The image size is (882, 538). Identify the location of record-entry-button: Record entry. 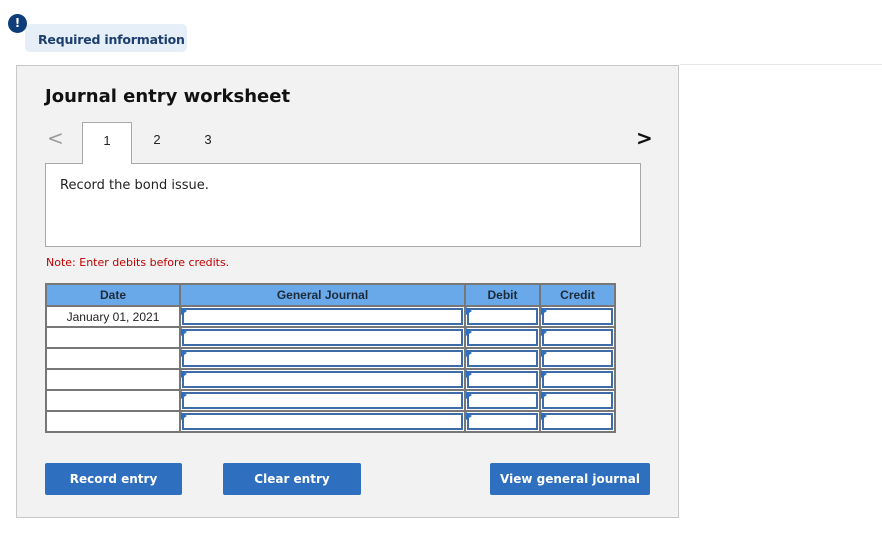
(113, 479).